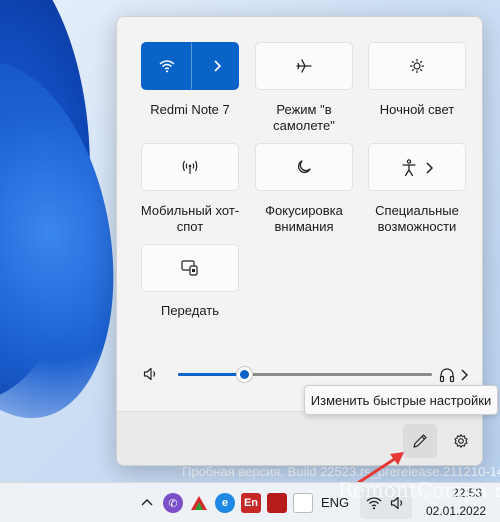  Describe the element at coordinates (147, 502) in the screenshot. I see `chevron-up-icon` at that location.